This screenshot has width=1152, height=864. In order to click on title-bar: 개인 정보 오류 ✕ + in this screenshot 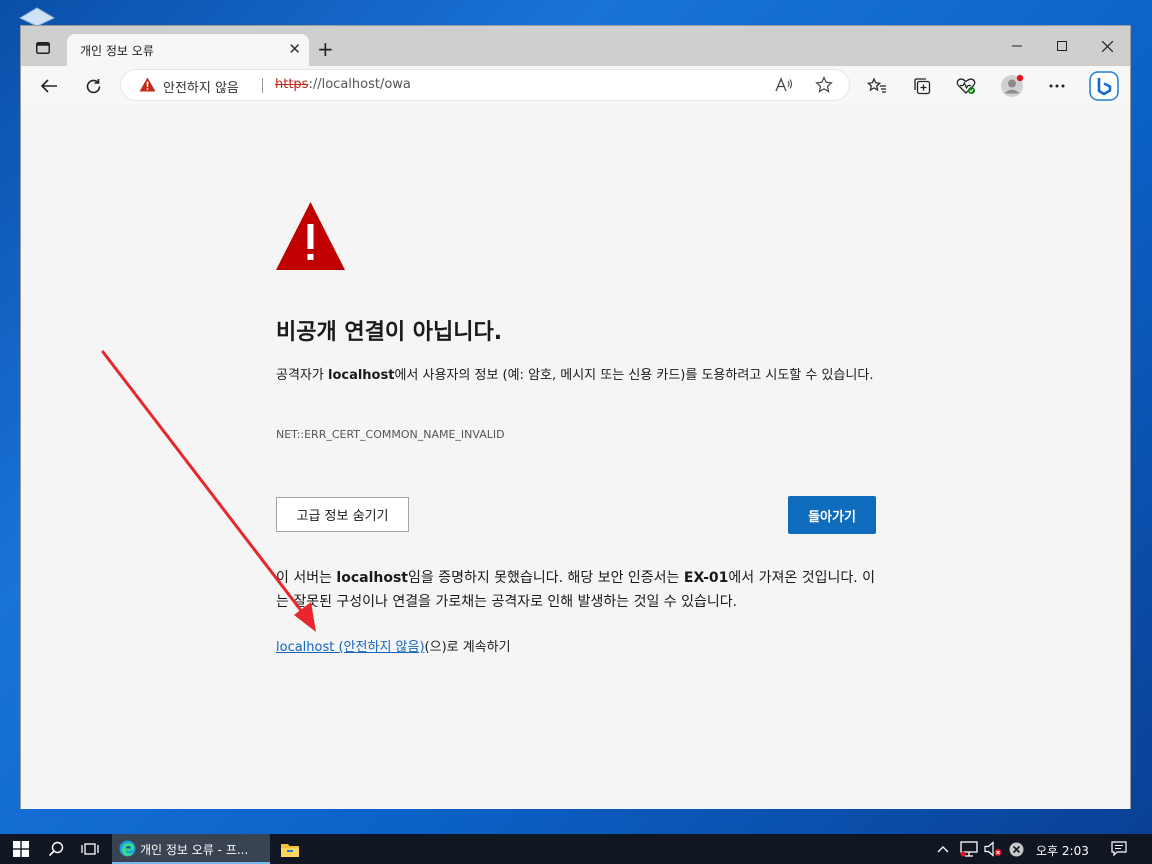, I will do `click(575, 46)`.